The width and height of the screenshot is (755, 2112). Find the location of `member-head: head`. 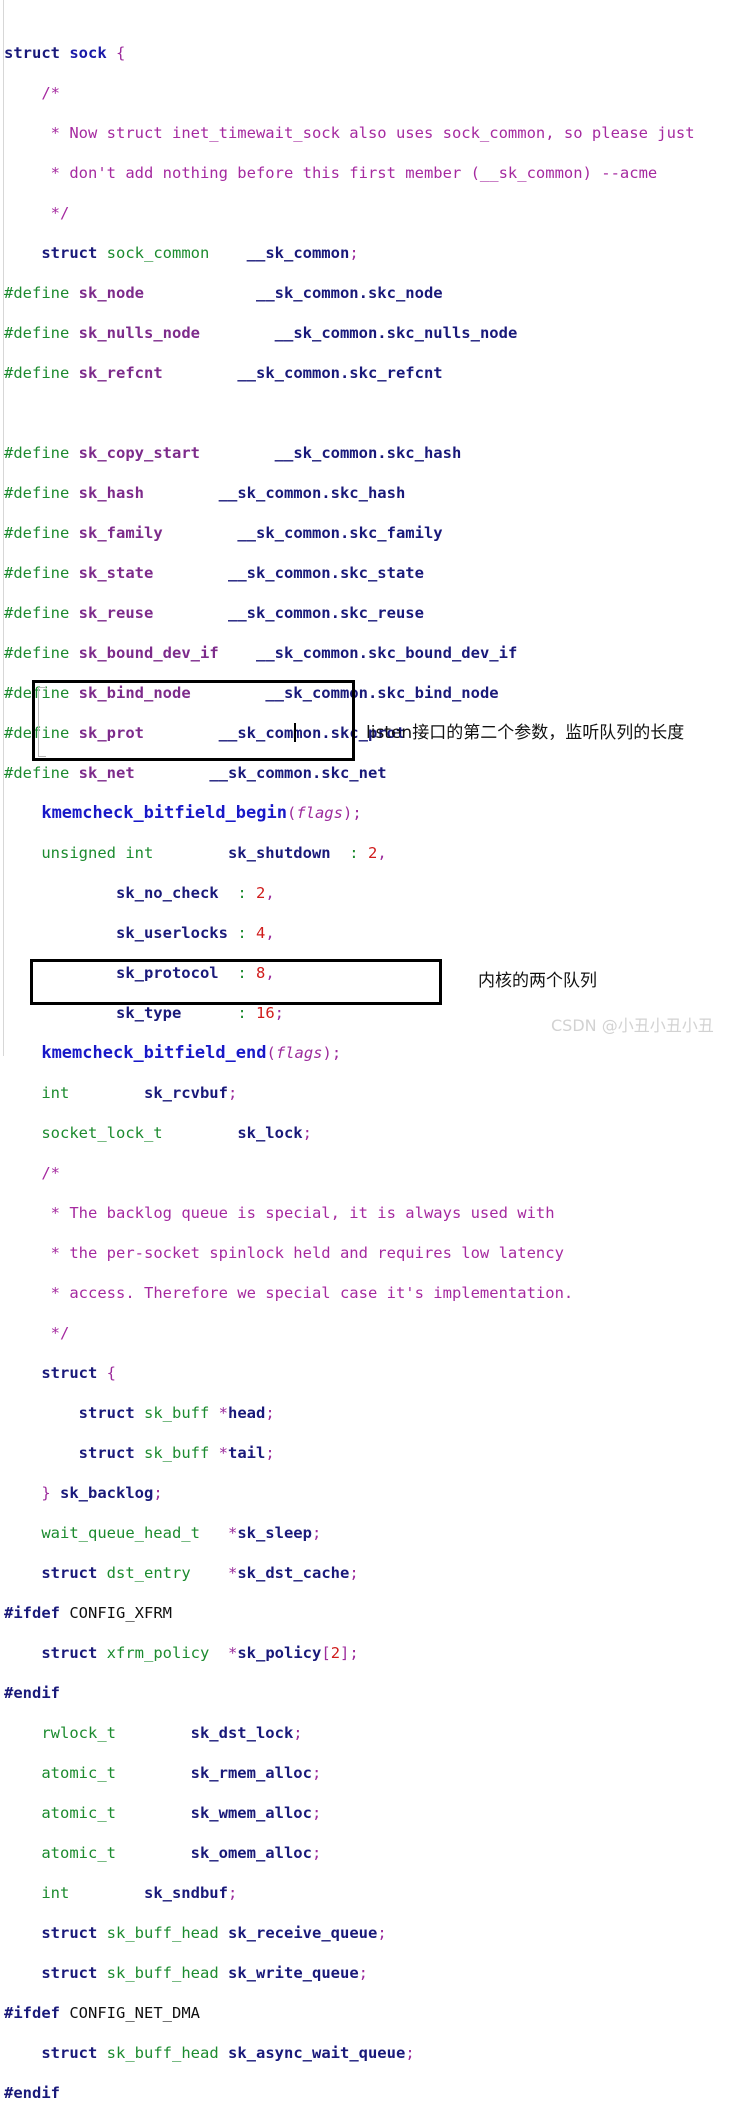

member-head: head is located at coordinates (247, 1413).